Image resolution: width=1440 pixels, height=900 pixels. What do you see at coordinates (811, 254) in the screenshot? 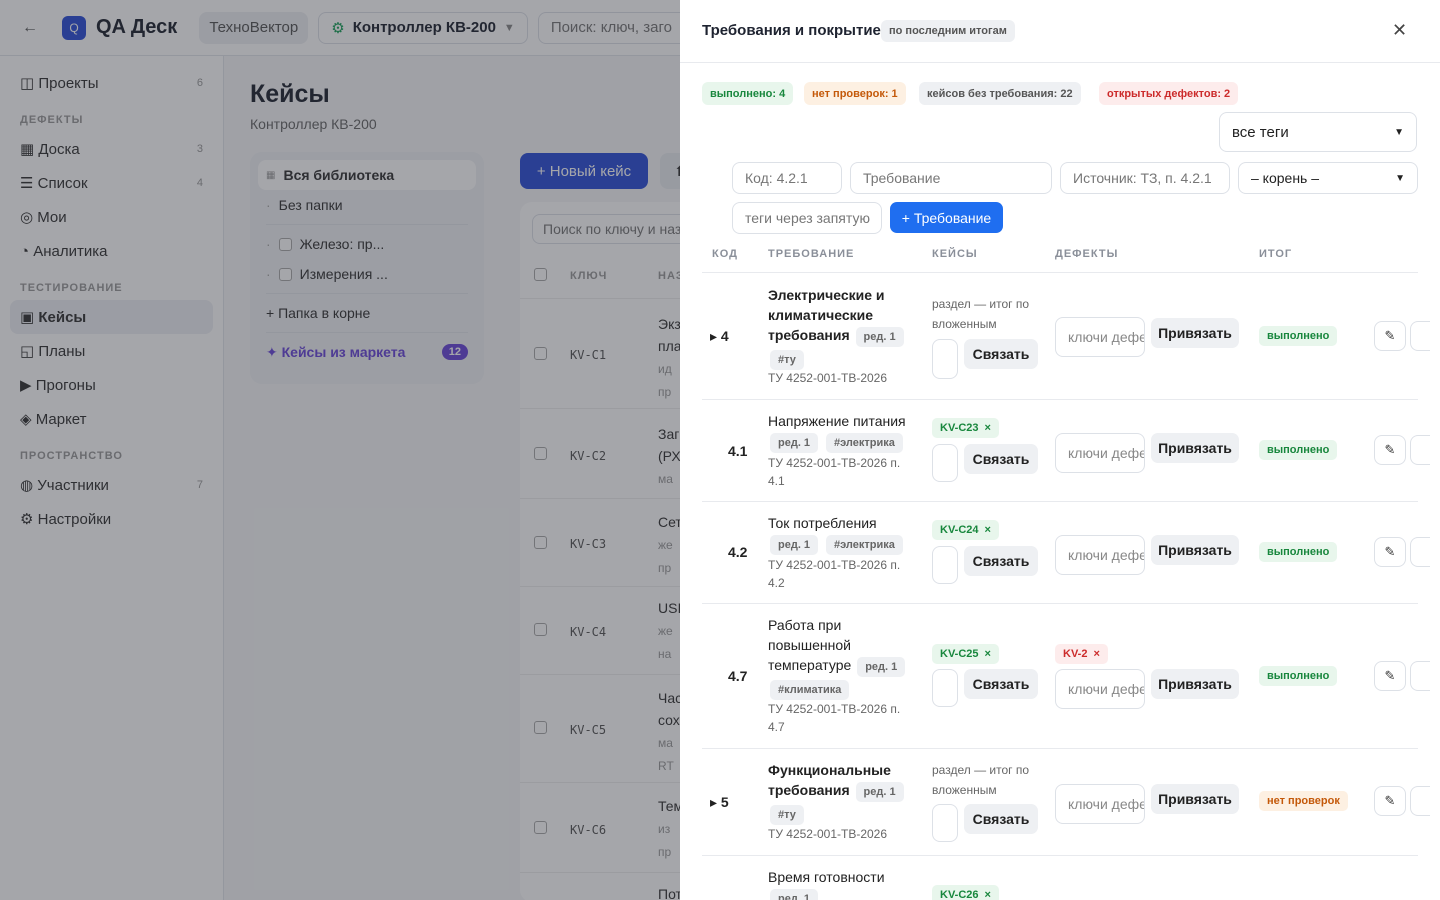
I see `column-header-requirement: ТРЕБОВАНИЕ` at bounding box center [811, 254].